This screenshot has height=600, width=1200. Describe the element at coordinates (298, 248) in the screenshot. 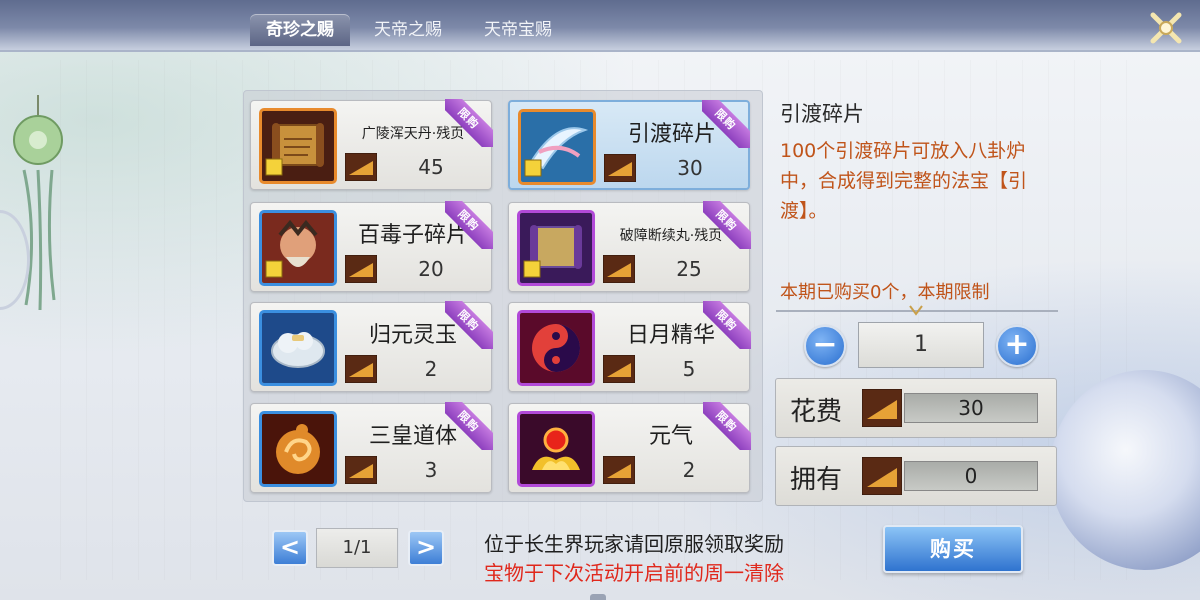

I see `warrior-portrait-icon` at that location.